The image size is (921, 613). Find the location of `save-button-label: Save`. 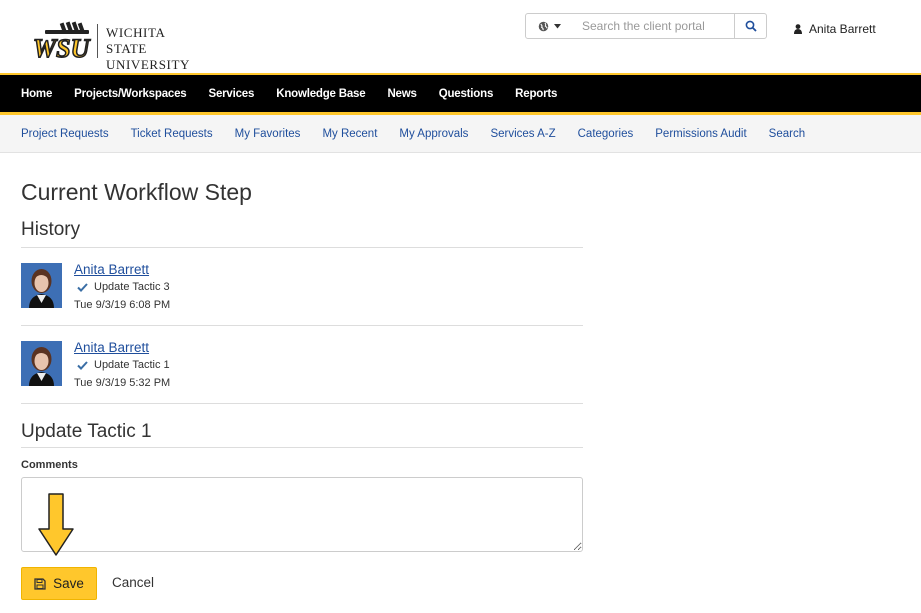

save-button-label: Save is located at coordinates (68, 583).